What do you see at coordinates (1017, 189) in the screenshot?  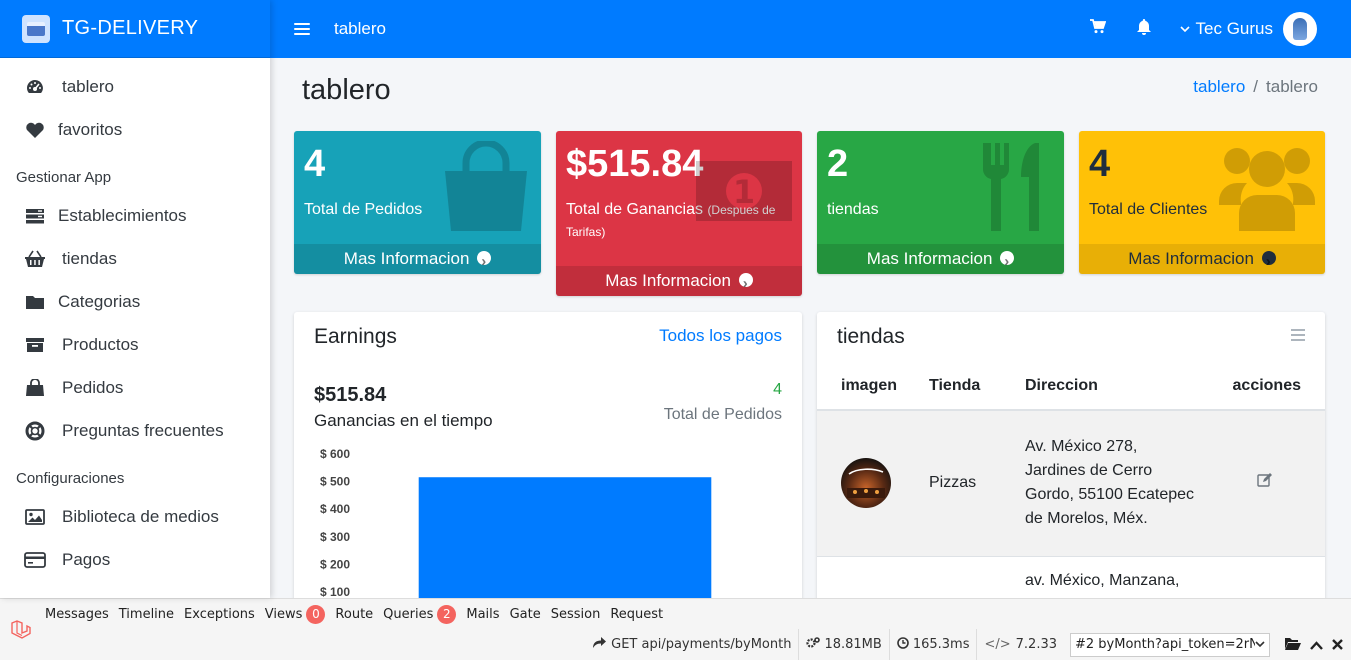 I see `utensils-icon` at bounding box center [1017, 189].